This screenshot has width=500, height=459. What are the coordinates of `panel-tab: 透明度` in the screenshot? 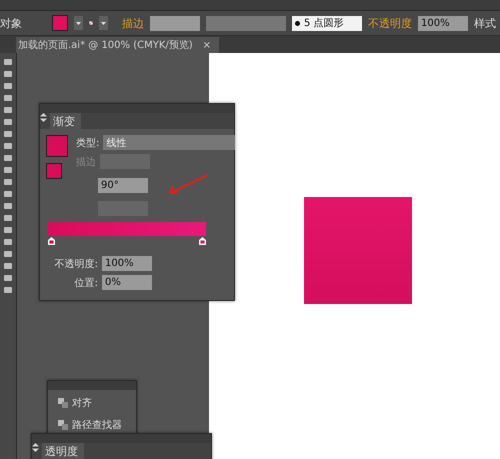 It's located at (63, 451).